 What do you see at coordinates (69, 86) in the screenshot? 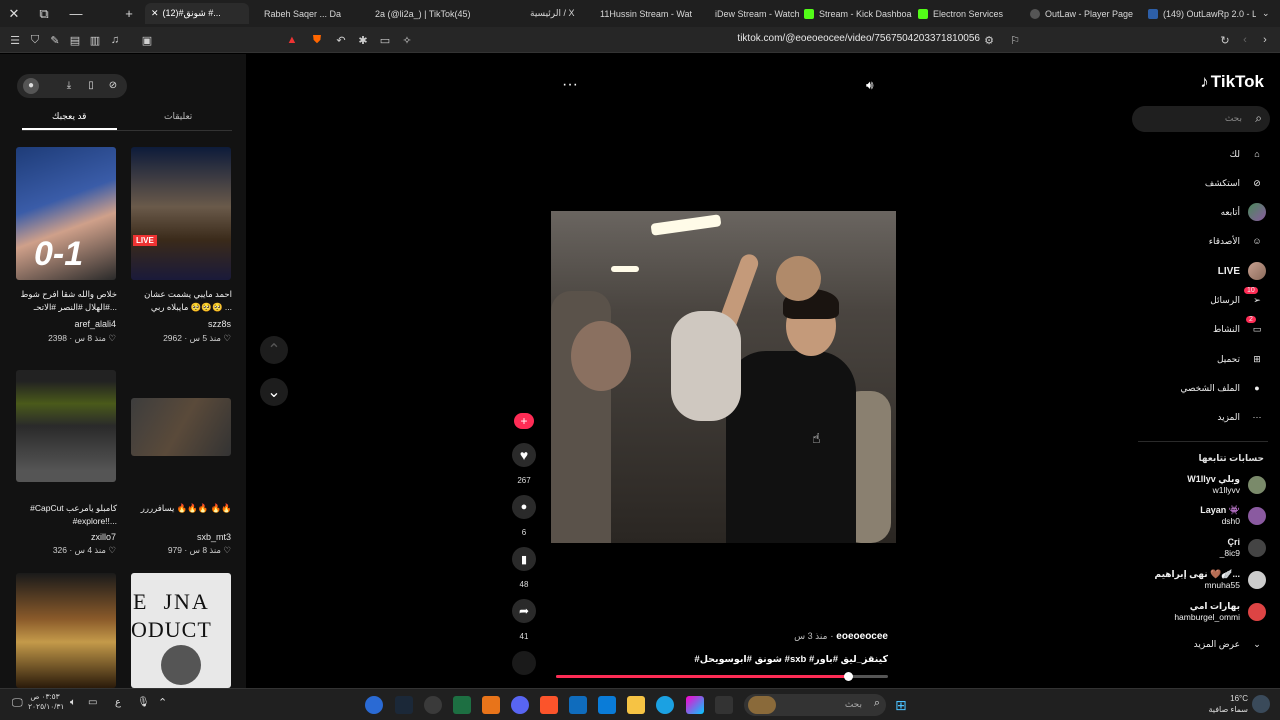
I see `download-icon: ⤓` at bounding box center [69, 86].